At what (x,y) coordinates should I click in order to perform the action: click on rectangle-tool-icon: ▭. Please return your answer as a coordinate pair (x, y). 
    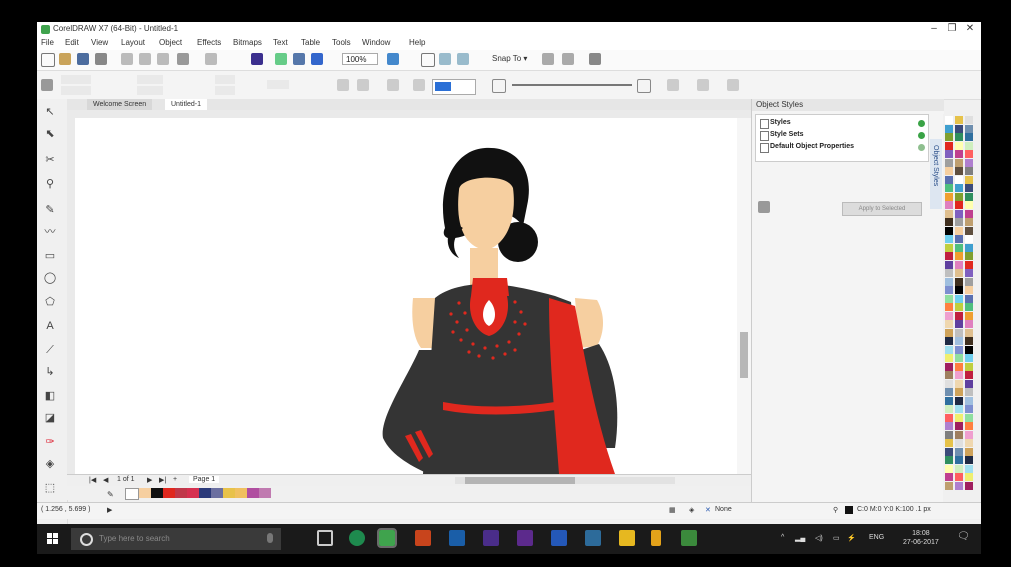
    Looking at the image, I should click on (50, 256).